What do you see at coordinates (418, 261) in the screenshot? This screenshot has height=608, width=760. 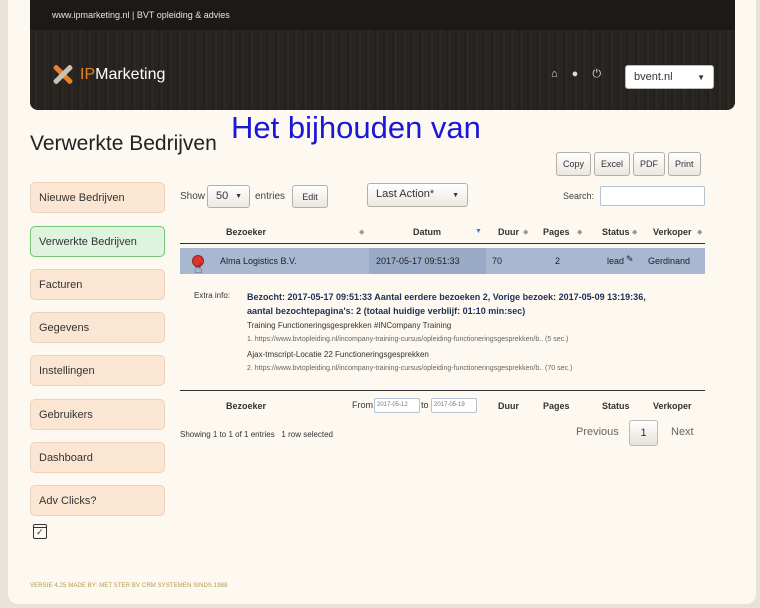 I see `cell-datum: 2017-05-17 09:51:33` at bounding box center [418, 261].